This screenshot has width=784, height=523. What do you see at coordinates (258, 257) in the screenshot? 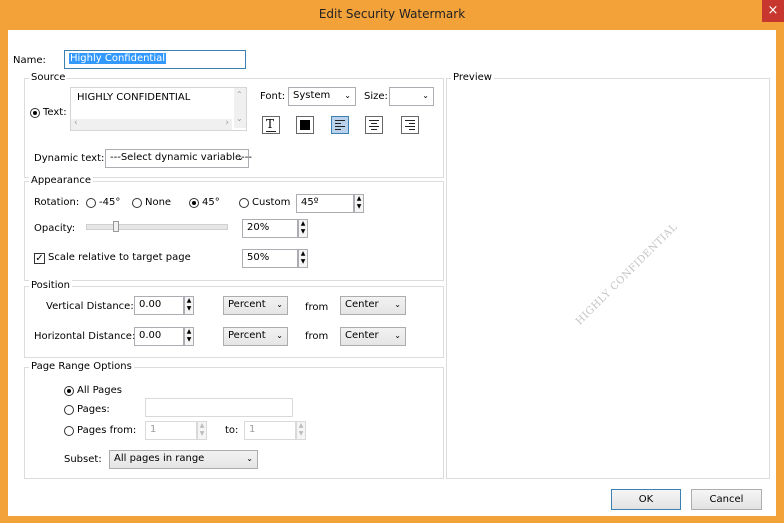
I see `scale-value: 50%` at bounding box center [258, 257].